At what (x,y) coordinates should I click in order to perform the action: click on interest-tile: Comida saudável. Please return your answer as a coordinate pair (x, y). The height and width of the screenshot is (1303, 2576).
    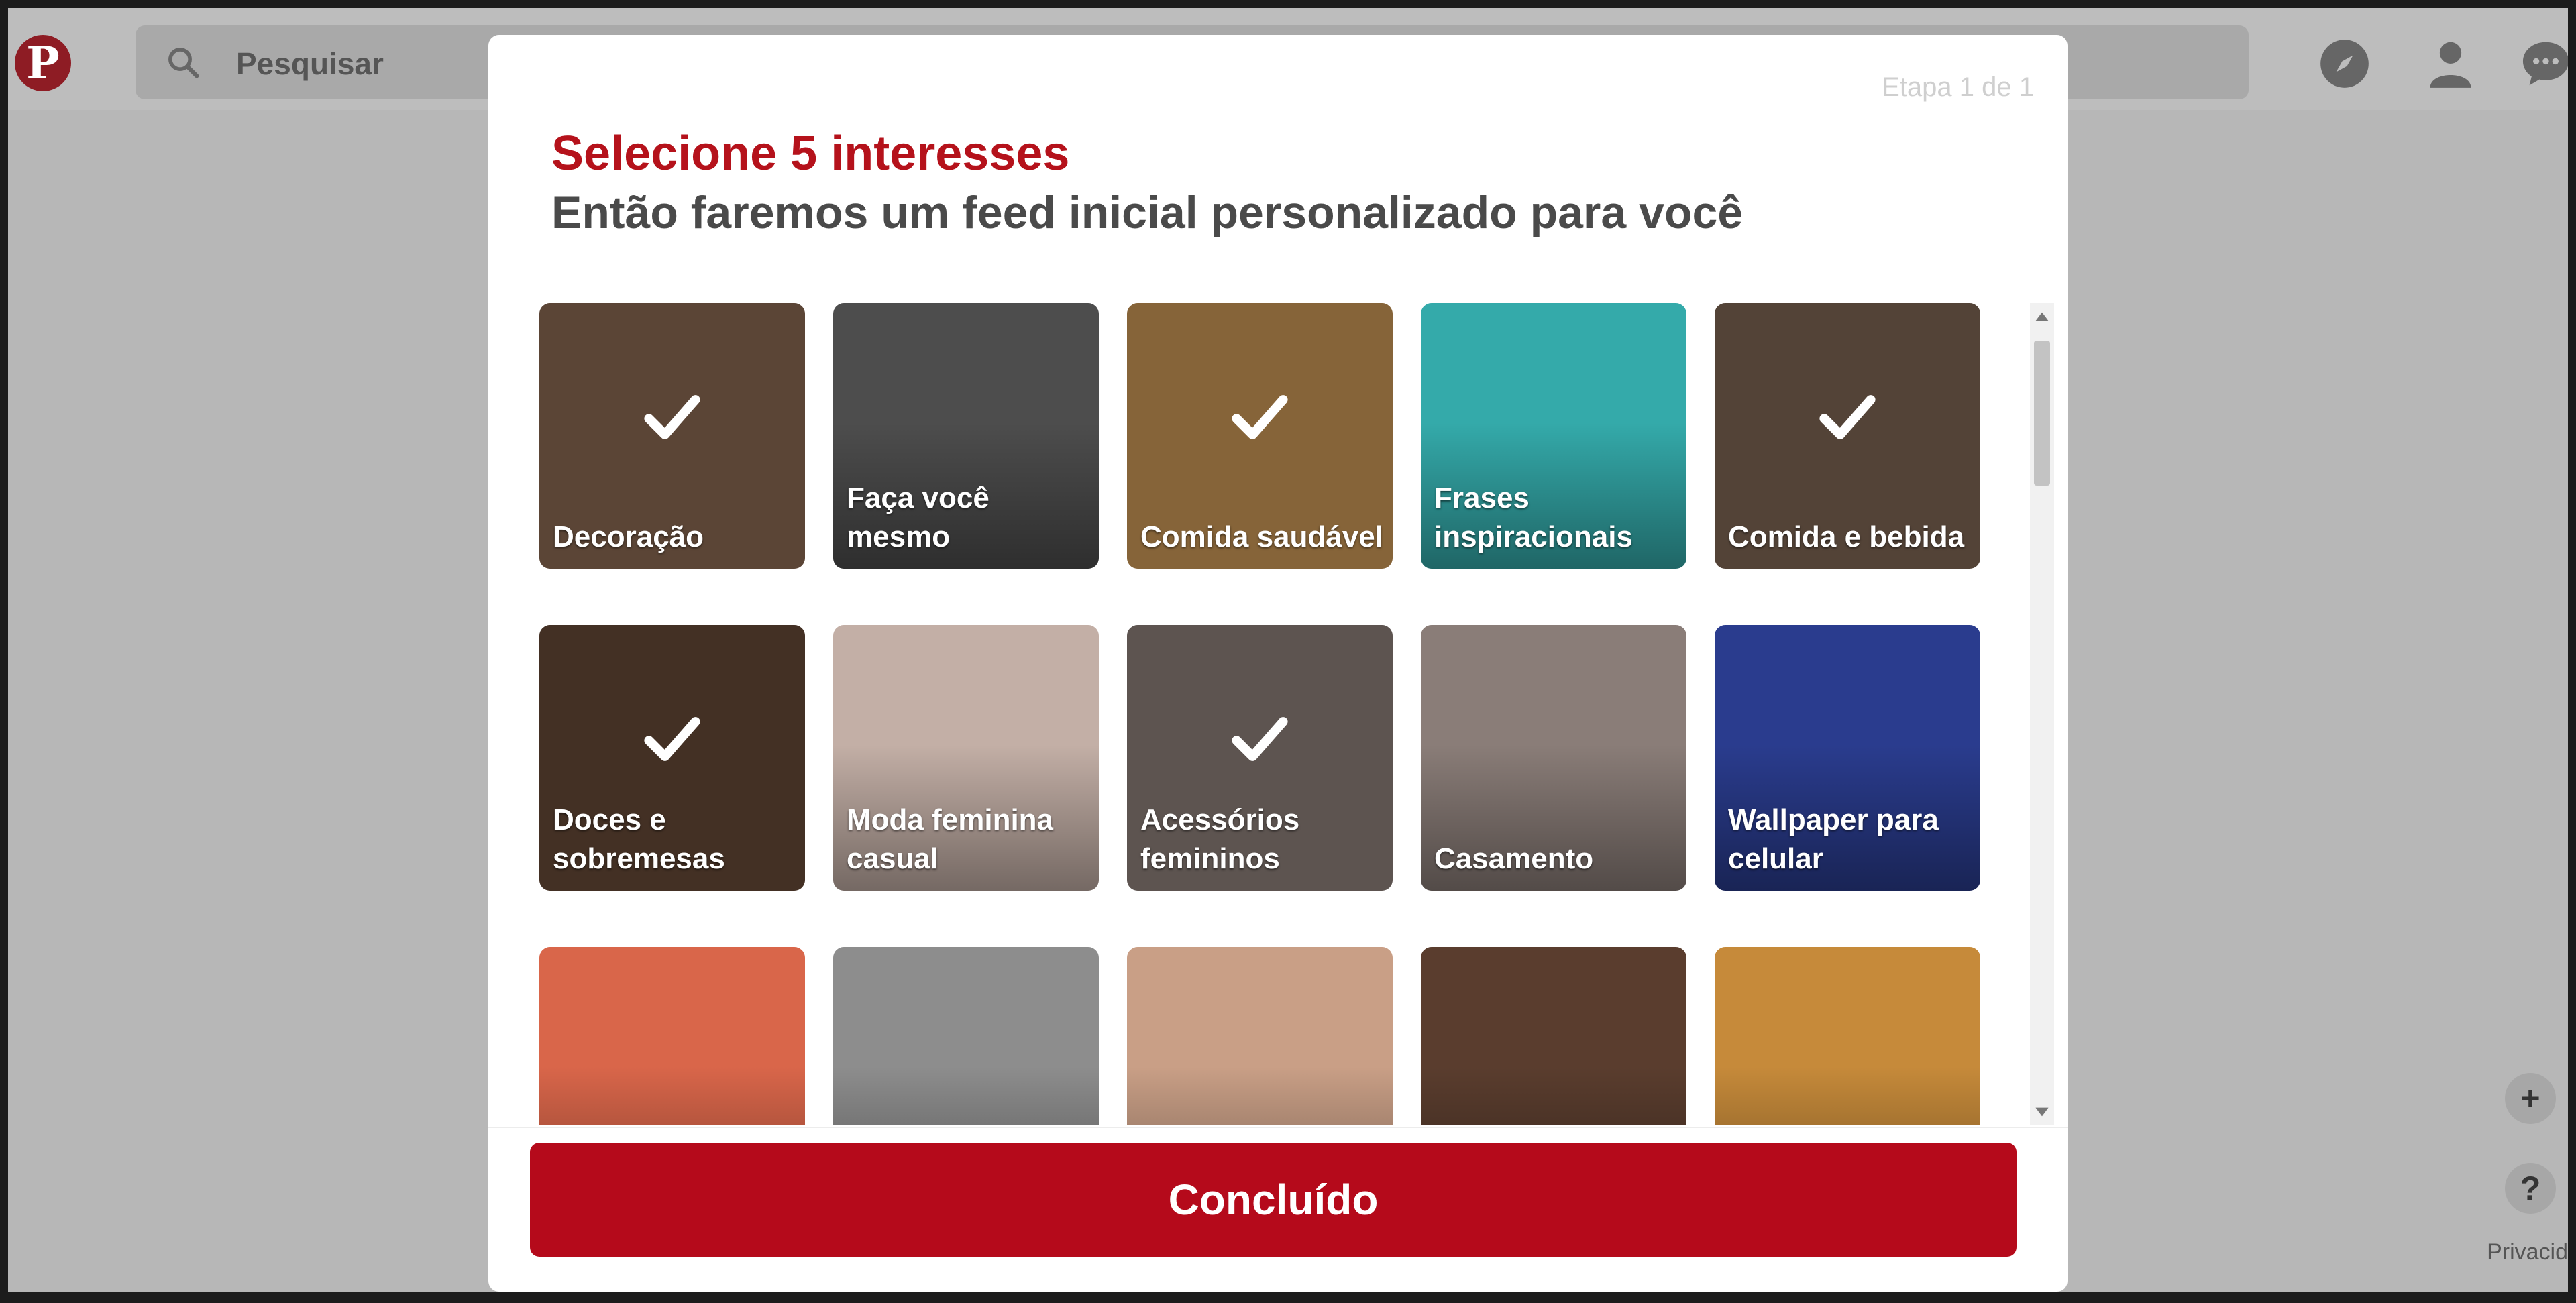
    Looking at the image, I should click on (1260, 436).